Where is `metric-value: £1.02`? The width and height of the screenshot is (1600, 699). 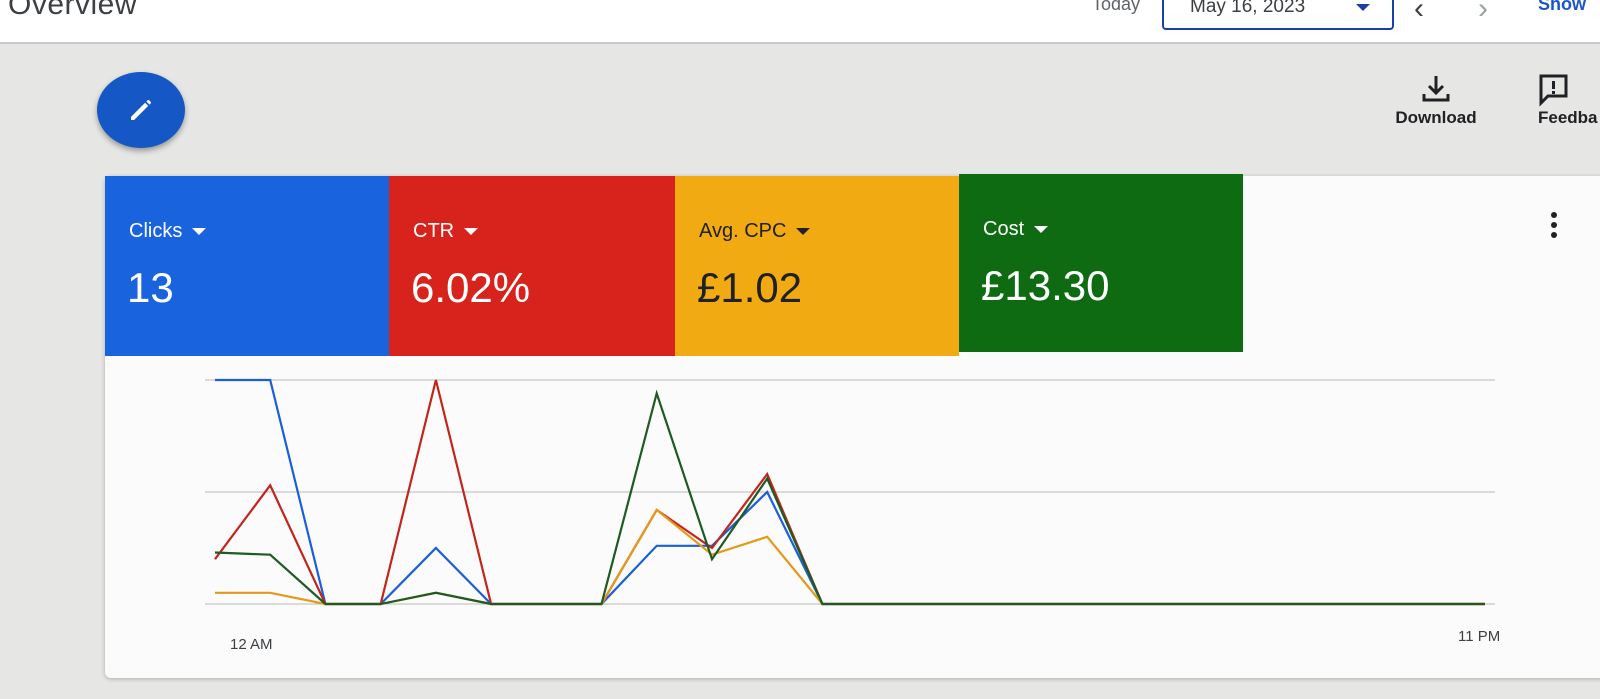
metric-value: £1.02 is located at coordinates (750, 287).